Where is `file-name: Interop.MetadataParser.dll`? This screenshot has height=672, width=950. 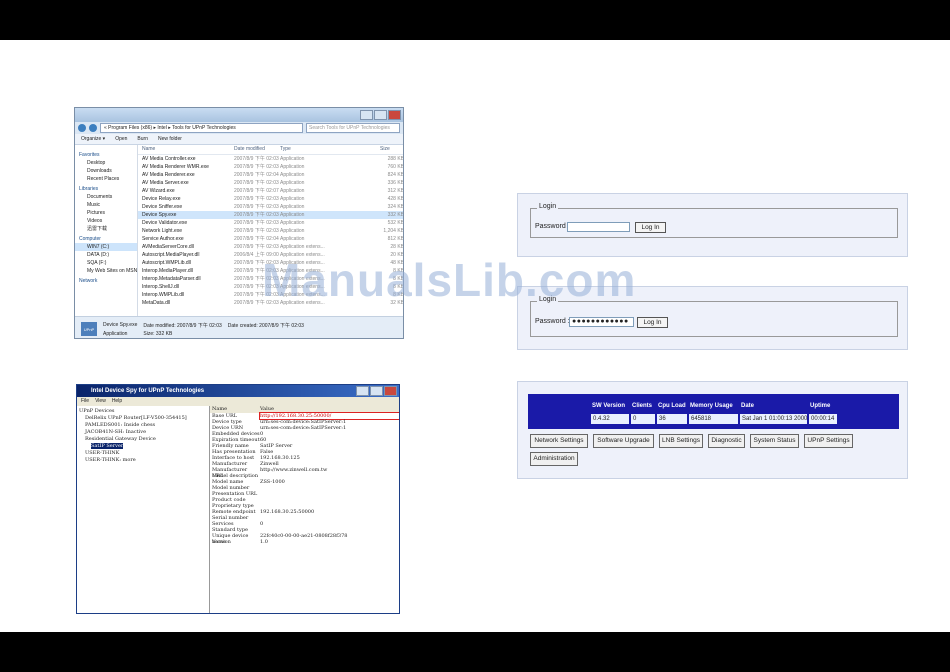
file-name: Interop.MetadataParser.dll is located at coordinates (171, 279).